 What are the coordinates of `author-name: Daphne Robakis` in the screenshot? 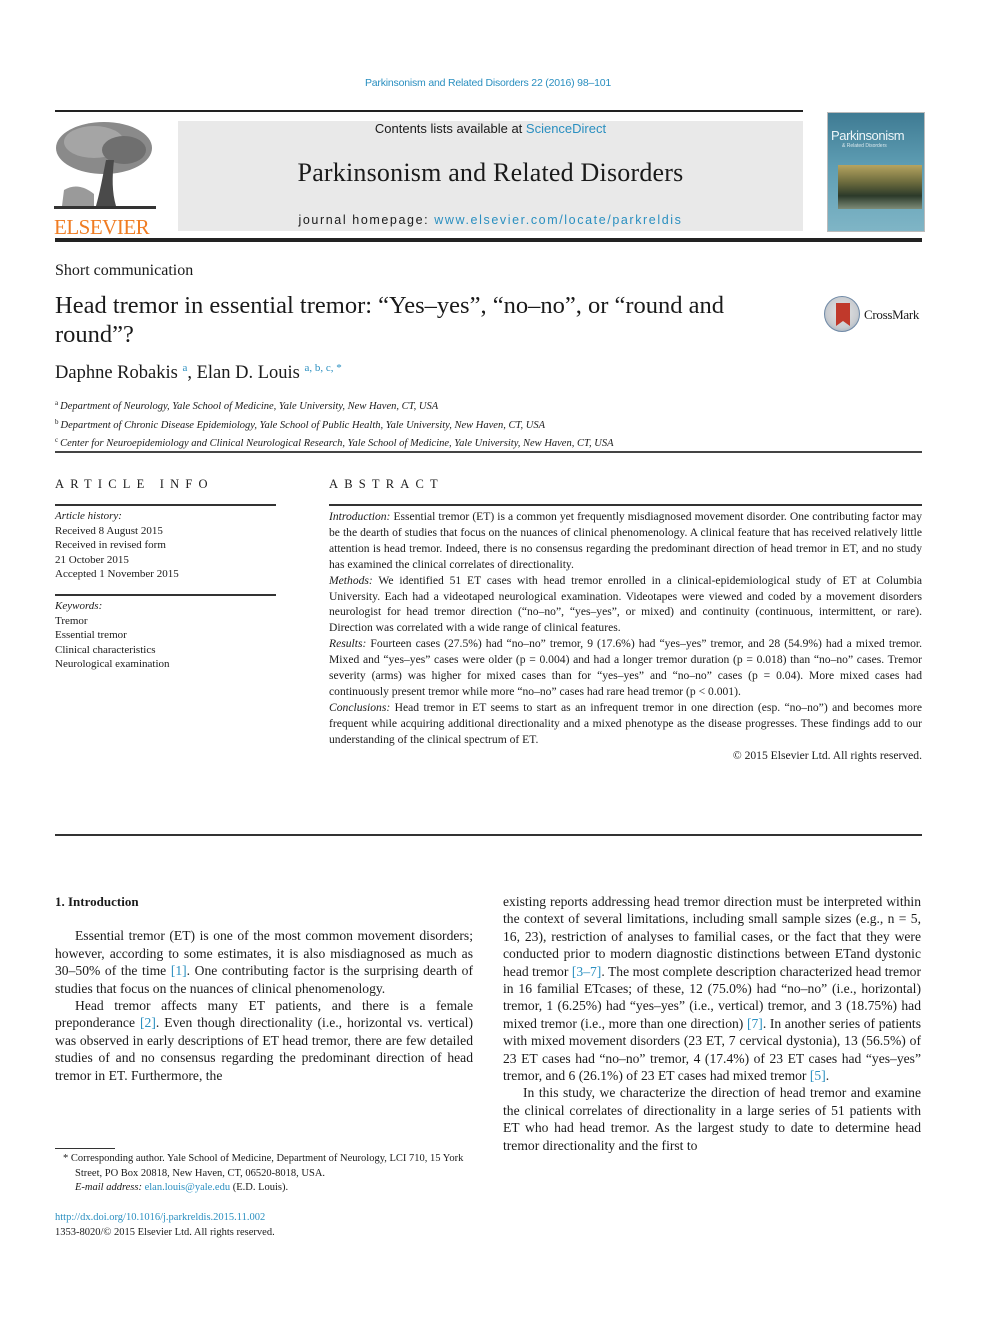 It's located at (116, 373).